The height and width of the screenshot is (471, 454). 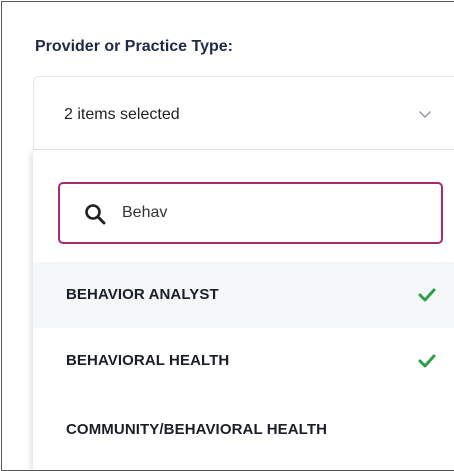 I want to click on option-community-behavioral-health: COMMUNITY/BEHAVIORAL HEALTH, so click(x=243, y=425).